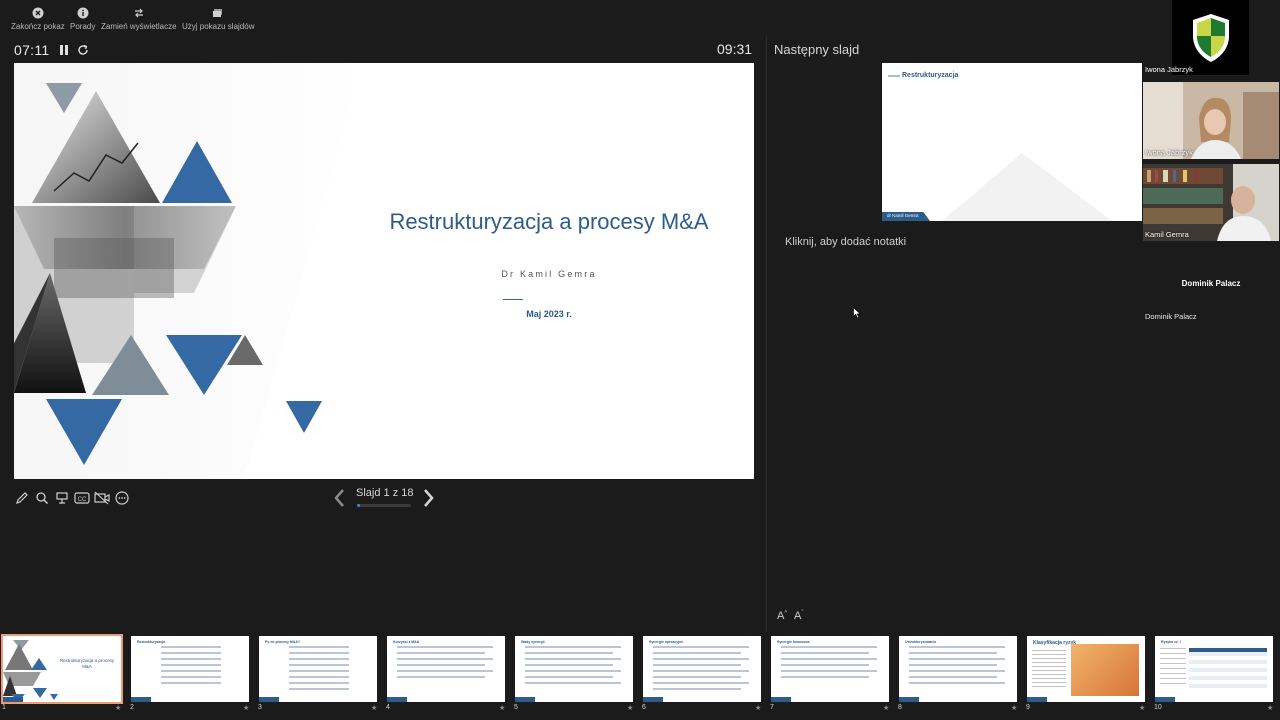  Describe the element at coordinates (38, 18) in the screenshot. I see `end-show-button: Zakończ pokaz` at that location.